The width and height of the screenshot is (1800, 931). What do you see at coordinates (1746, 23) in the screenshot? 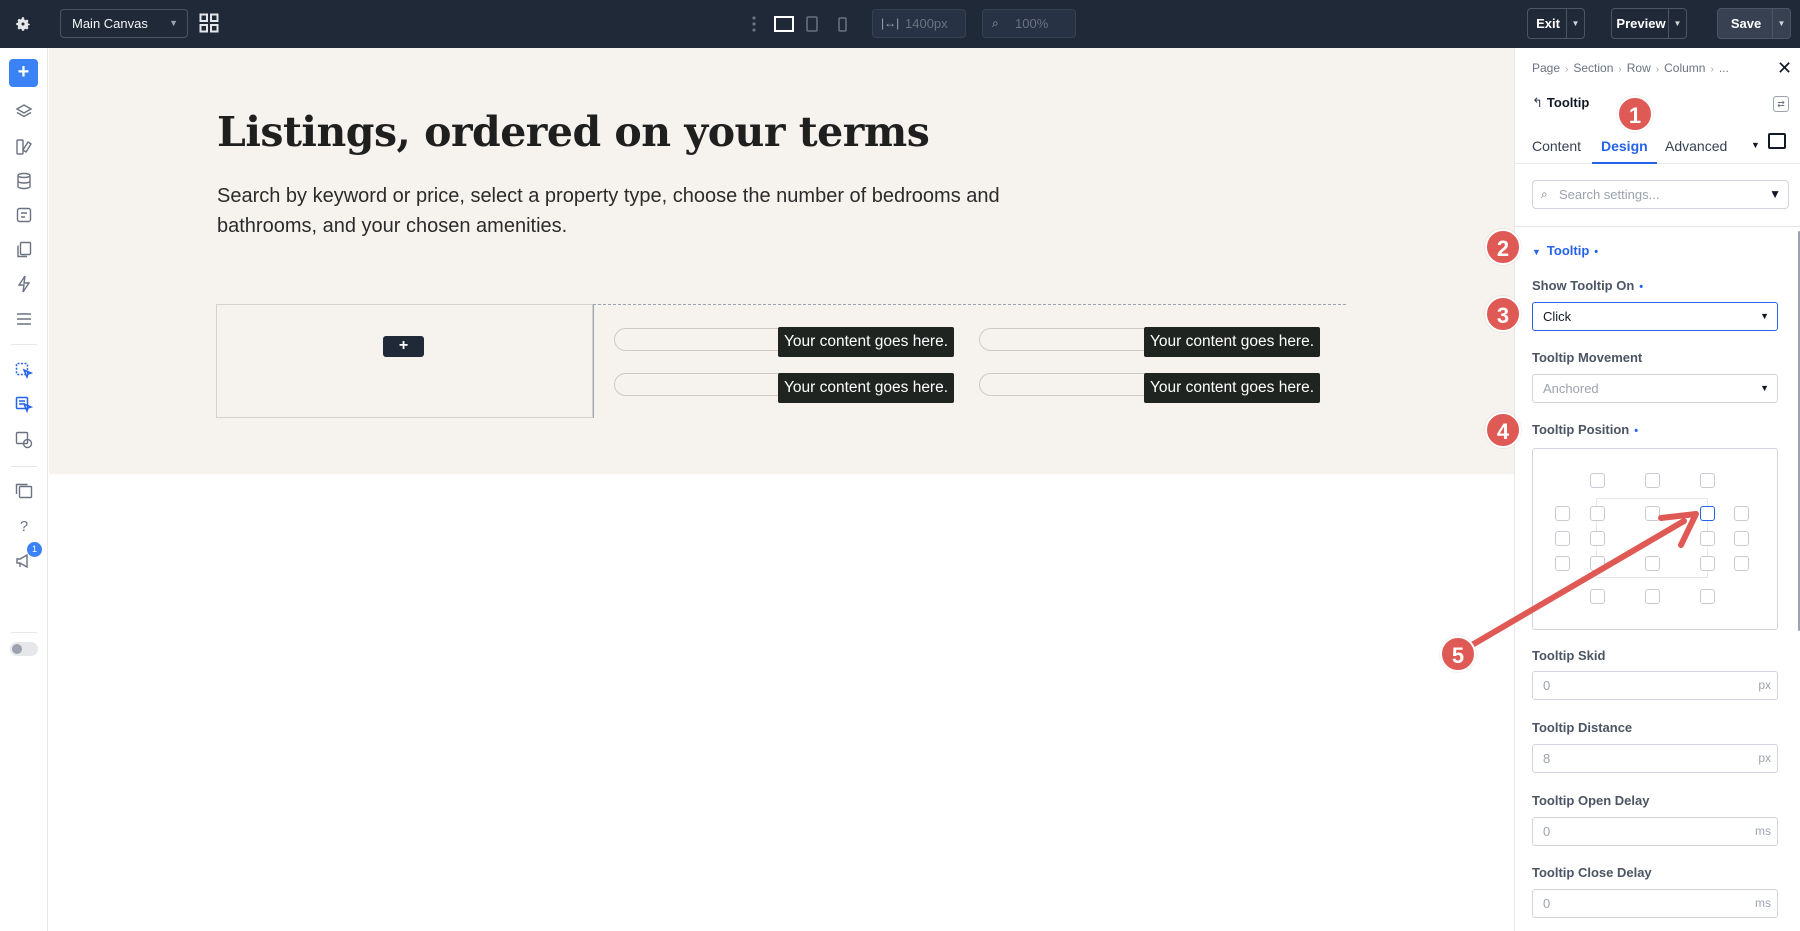
I see `save-label: Save` at bounding box center [1746, 23].